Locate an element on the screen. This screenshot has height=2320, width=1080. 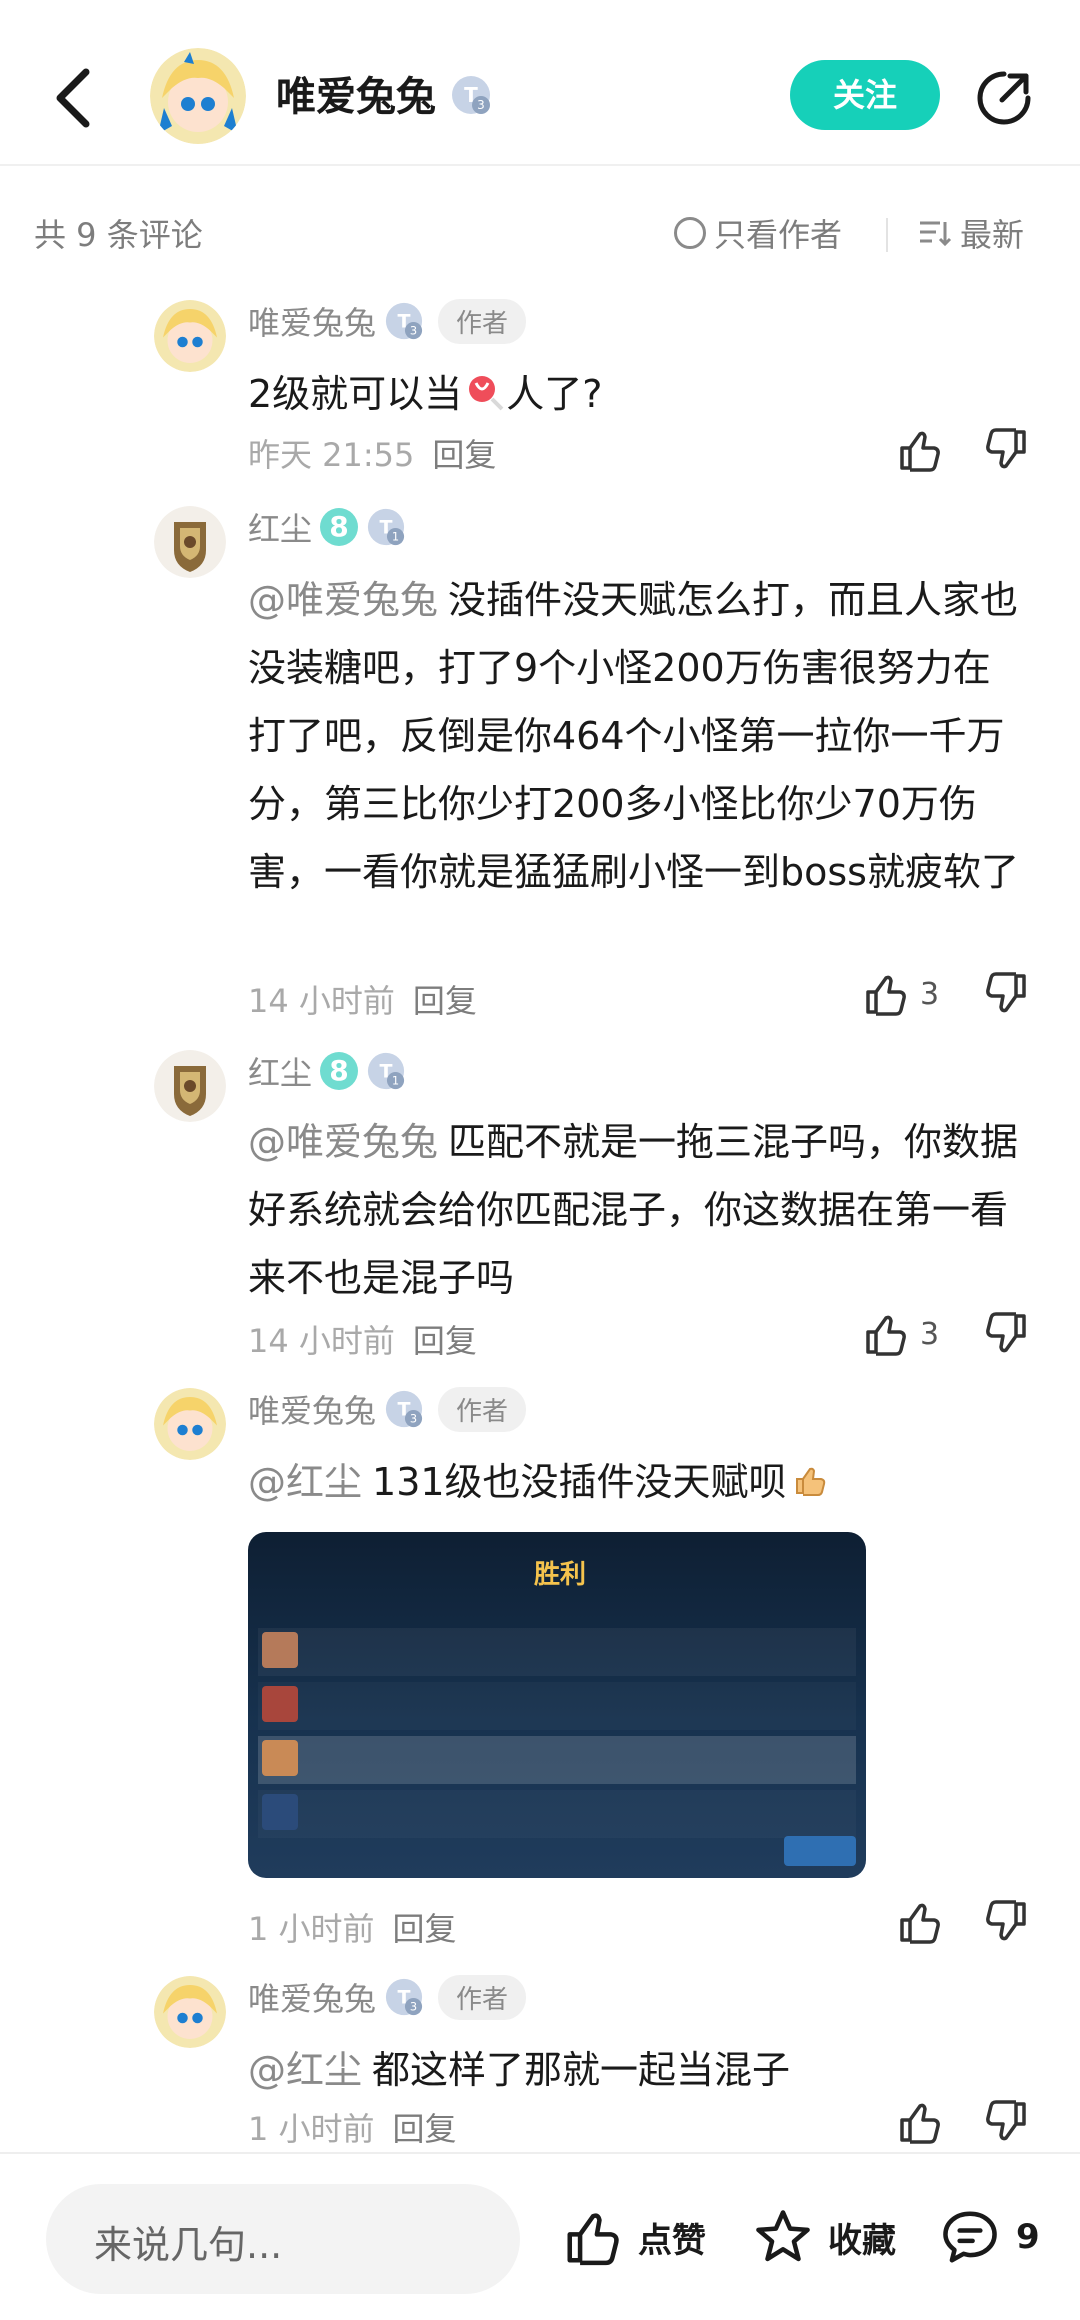
attached-game-screenshot: 胜利 is located at coordinates (557, 1705).